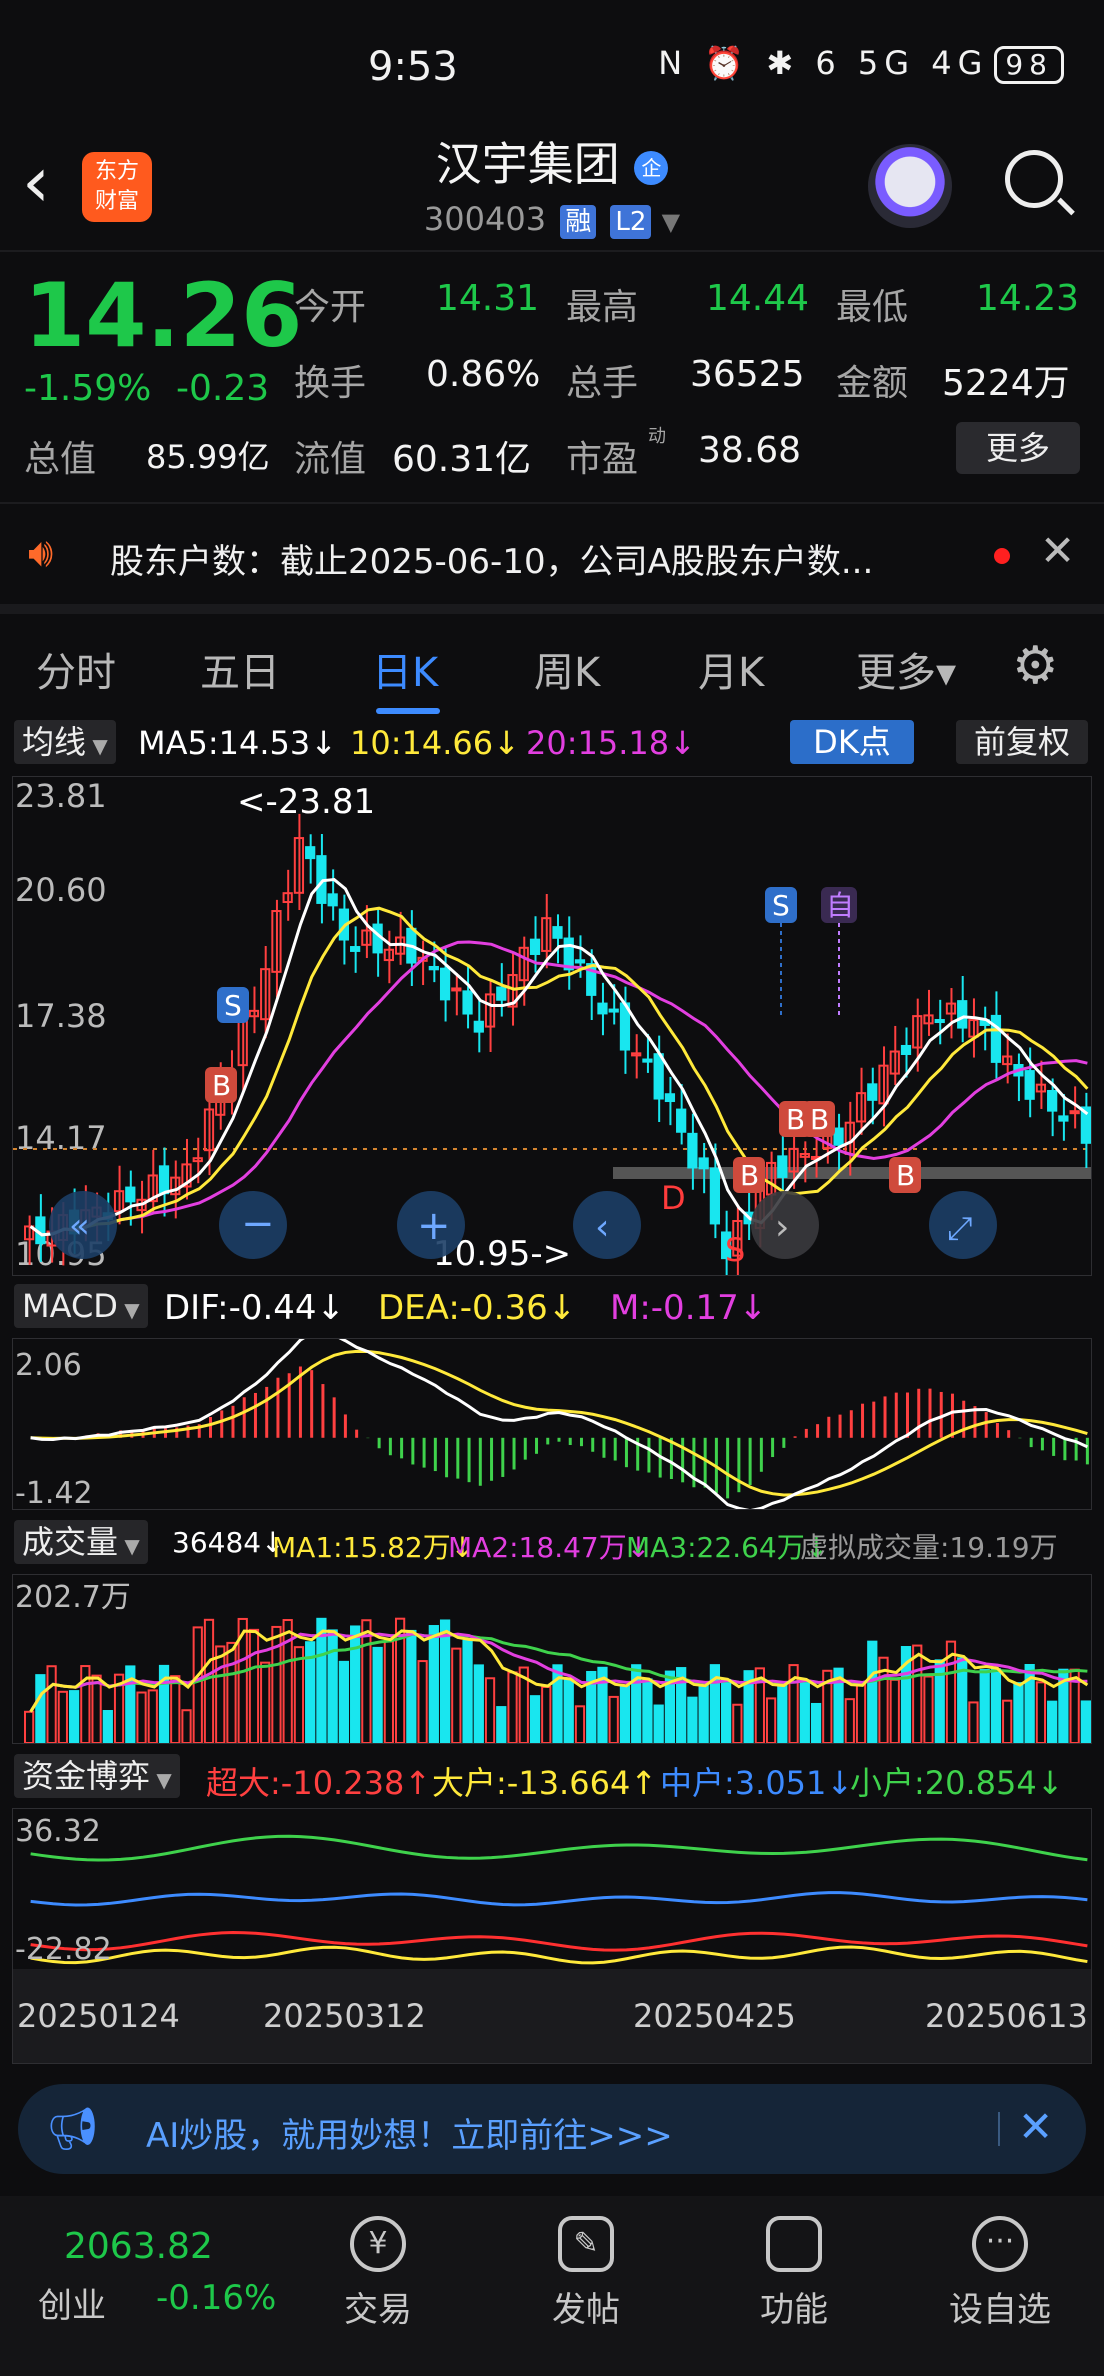 This screenshot has width=1104, height=2376. I want to click on macd-dropdown: MACD ▼, so click(81, 1306).